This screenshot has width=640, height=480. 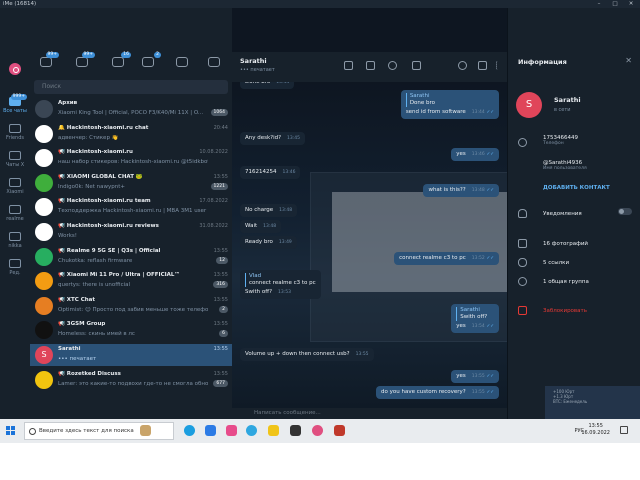 I want to click on bots-icon, so click(x=182, y=62).